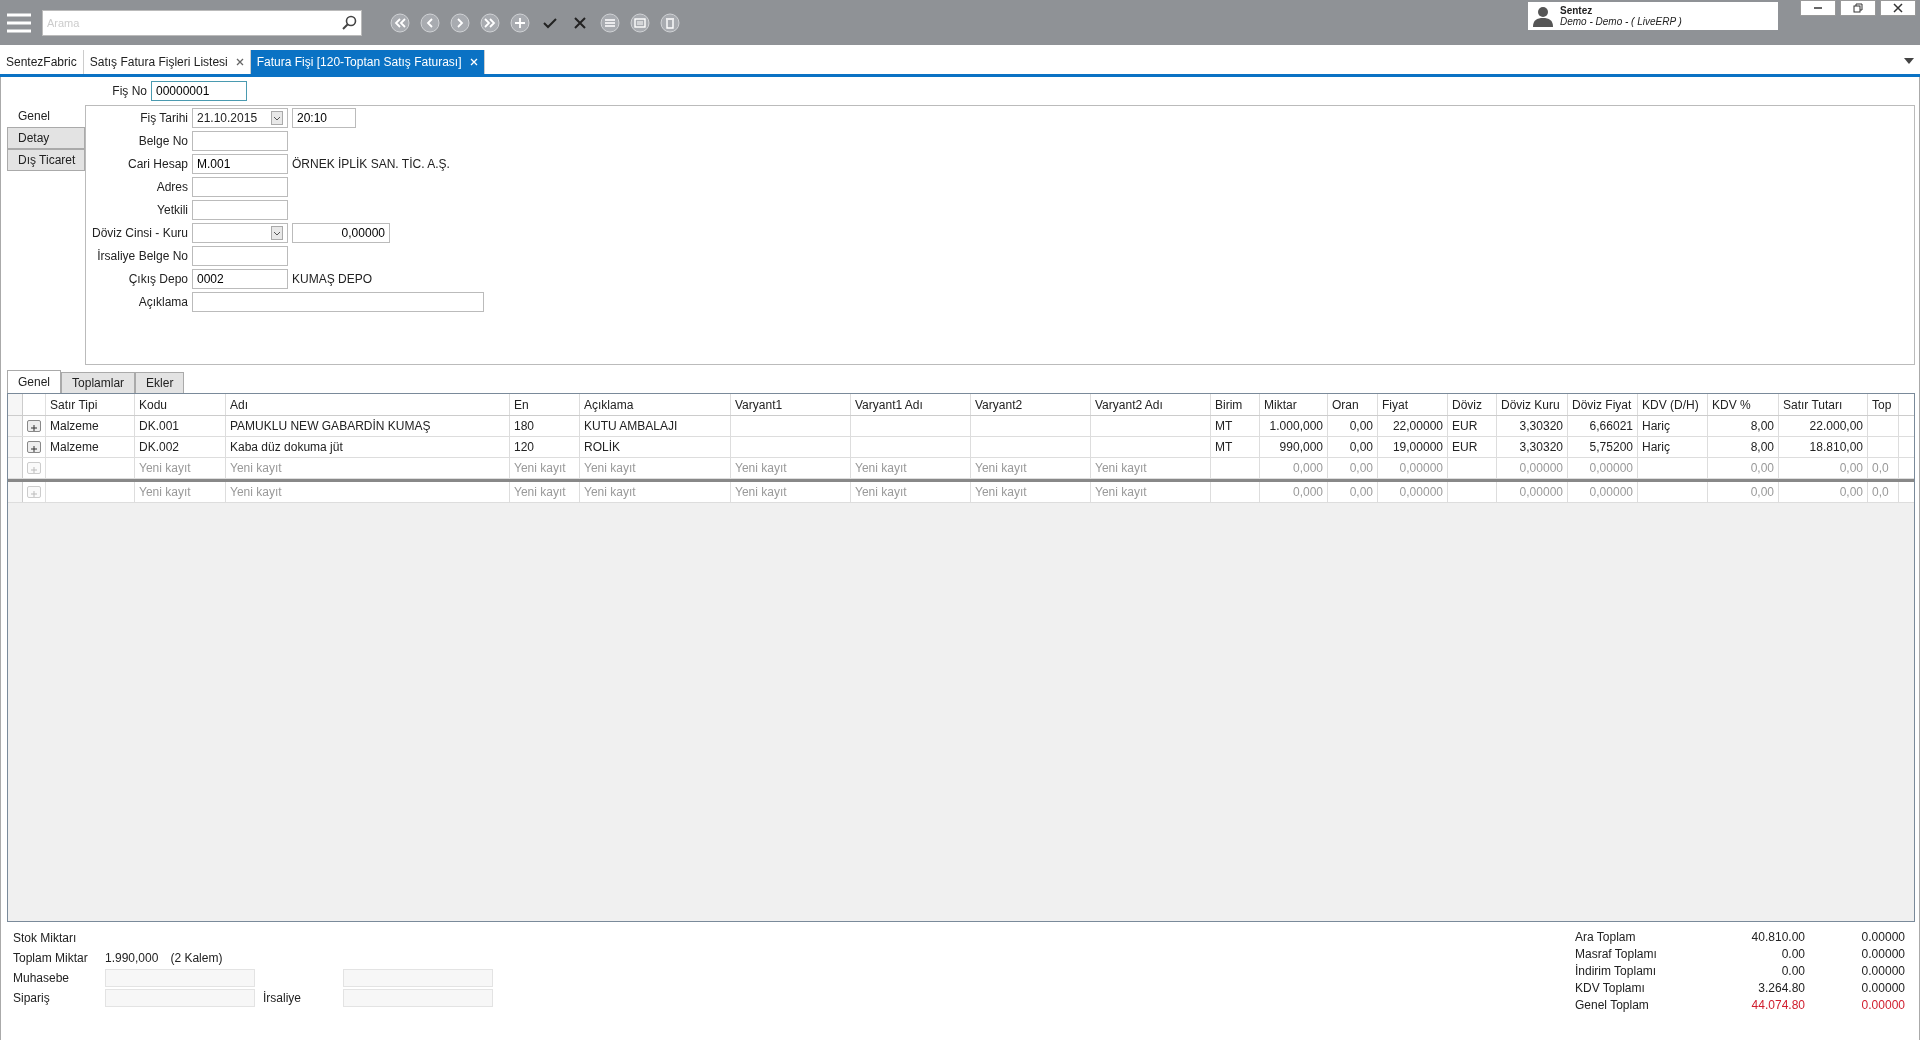 This screenshot has height=1040, width=1920. What do you see at coordinates (51, 958) in the screenshot?
I see `summary-label: Toplam Miktar` at bounding box center [51, 958].